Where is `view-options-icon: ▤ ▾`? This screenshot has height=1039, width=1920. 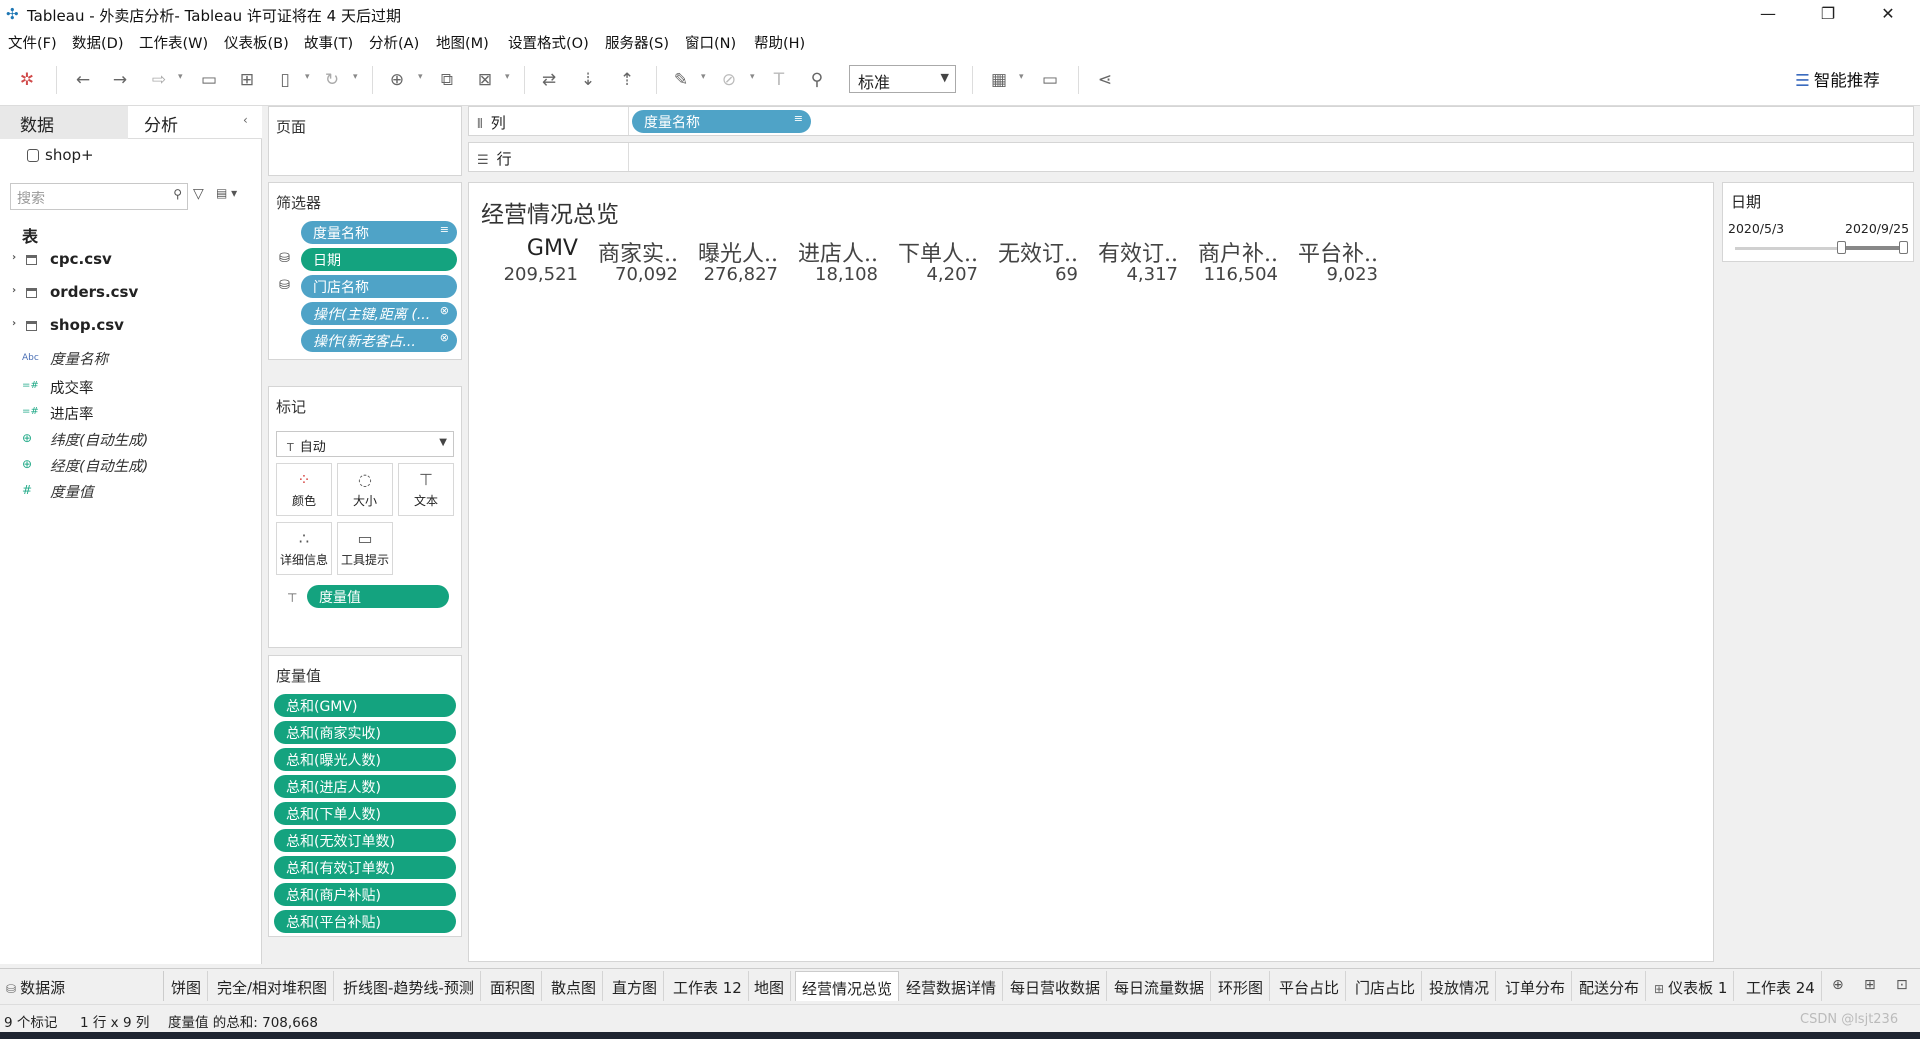
view-options-icon: ▤ ▾ is located at coordinates (226, 193).